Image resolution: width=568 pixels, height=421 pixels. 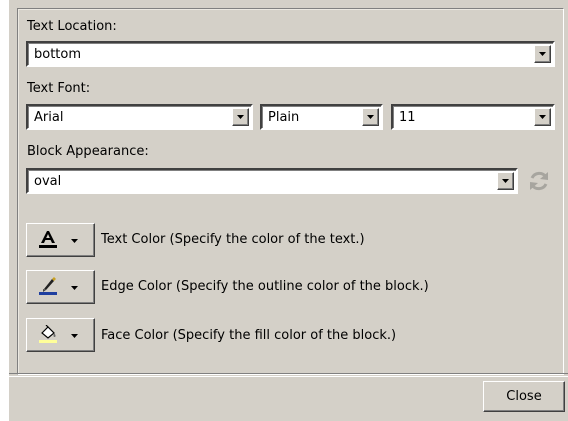 I want to click on block-appearance-dropdown-button, so click(x=505, y=181).